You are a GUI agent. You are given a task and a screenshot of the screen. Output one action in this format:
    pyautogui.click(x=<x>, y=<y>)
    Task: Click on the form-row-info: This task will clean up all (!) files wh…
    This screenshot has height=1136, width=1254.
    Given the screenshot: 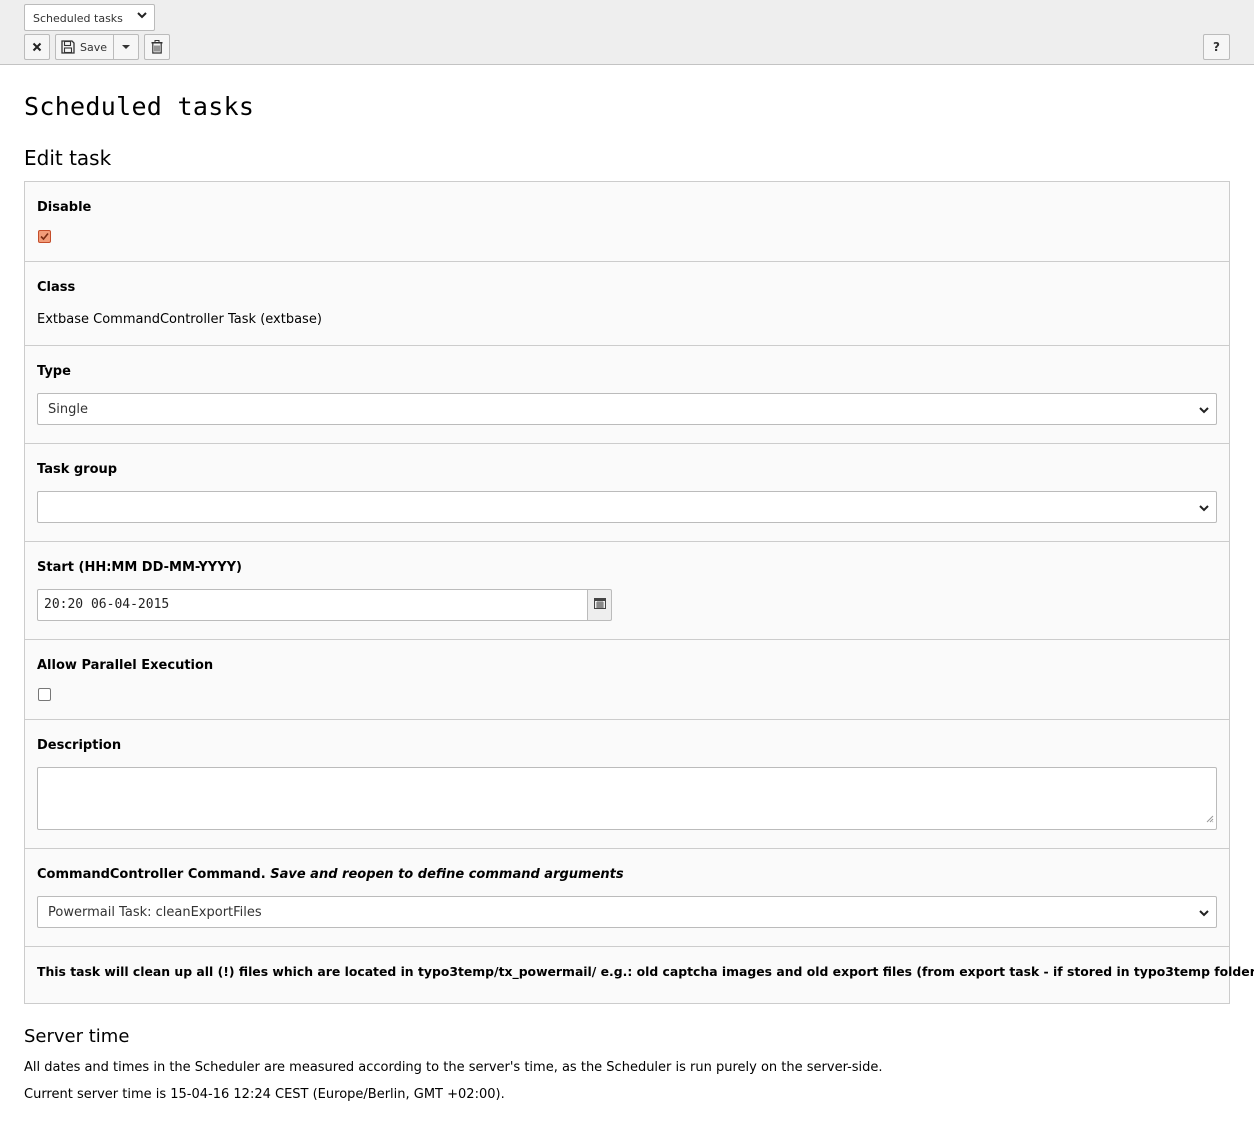 What is the action you would take?
    pyautogui.click(x=639, y=975)
    